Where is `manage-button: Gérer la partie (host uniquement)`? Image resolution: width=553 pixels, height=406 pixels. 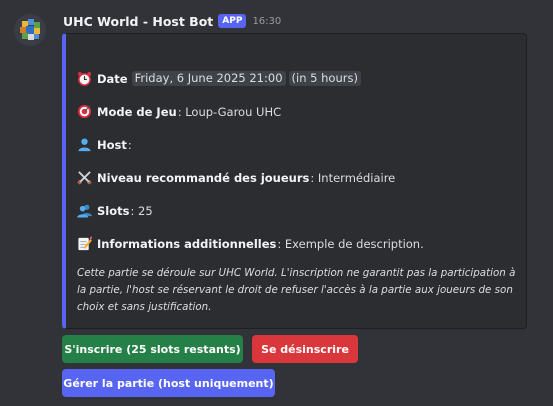 manage-button: Gérer la partie (host uniquement) is located at coordinates (168, 383).